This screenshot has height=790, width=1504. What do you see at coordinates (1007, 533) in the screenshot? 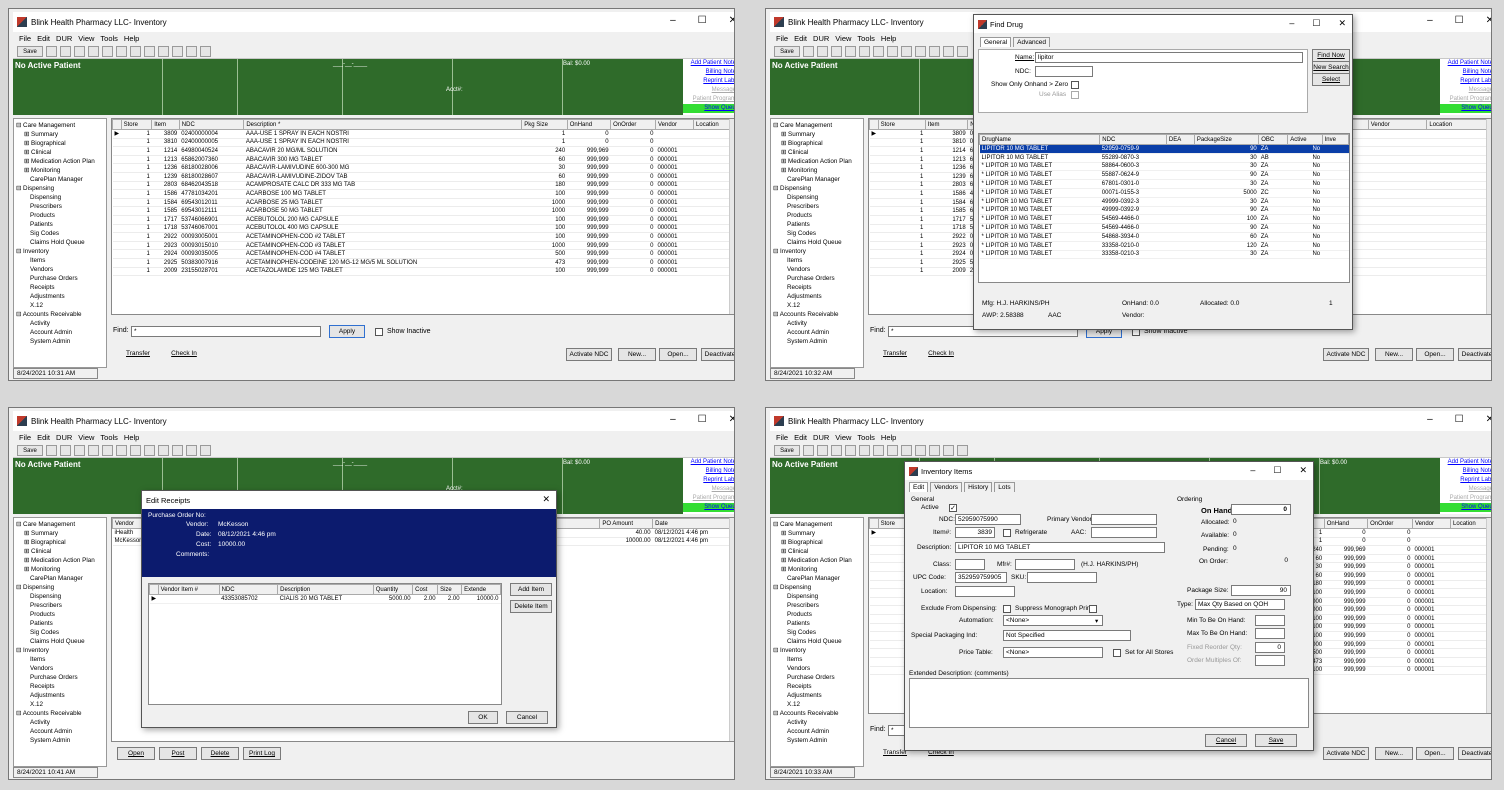
I see `refrigerate-checkbox` at bounding box center [1007, 533].